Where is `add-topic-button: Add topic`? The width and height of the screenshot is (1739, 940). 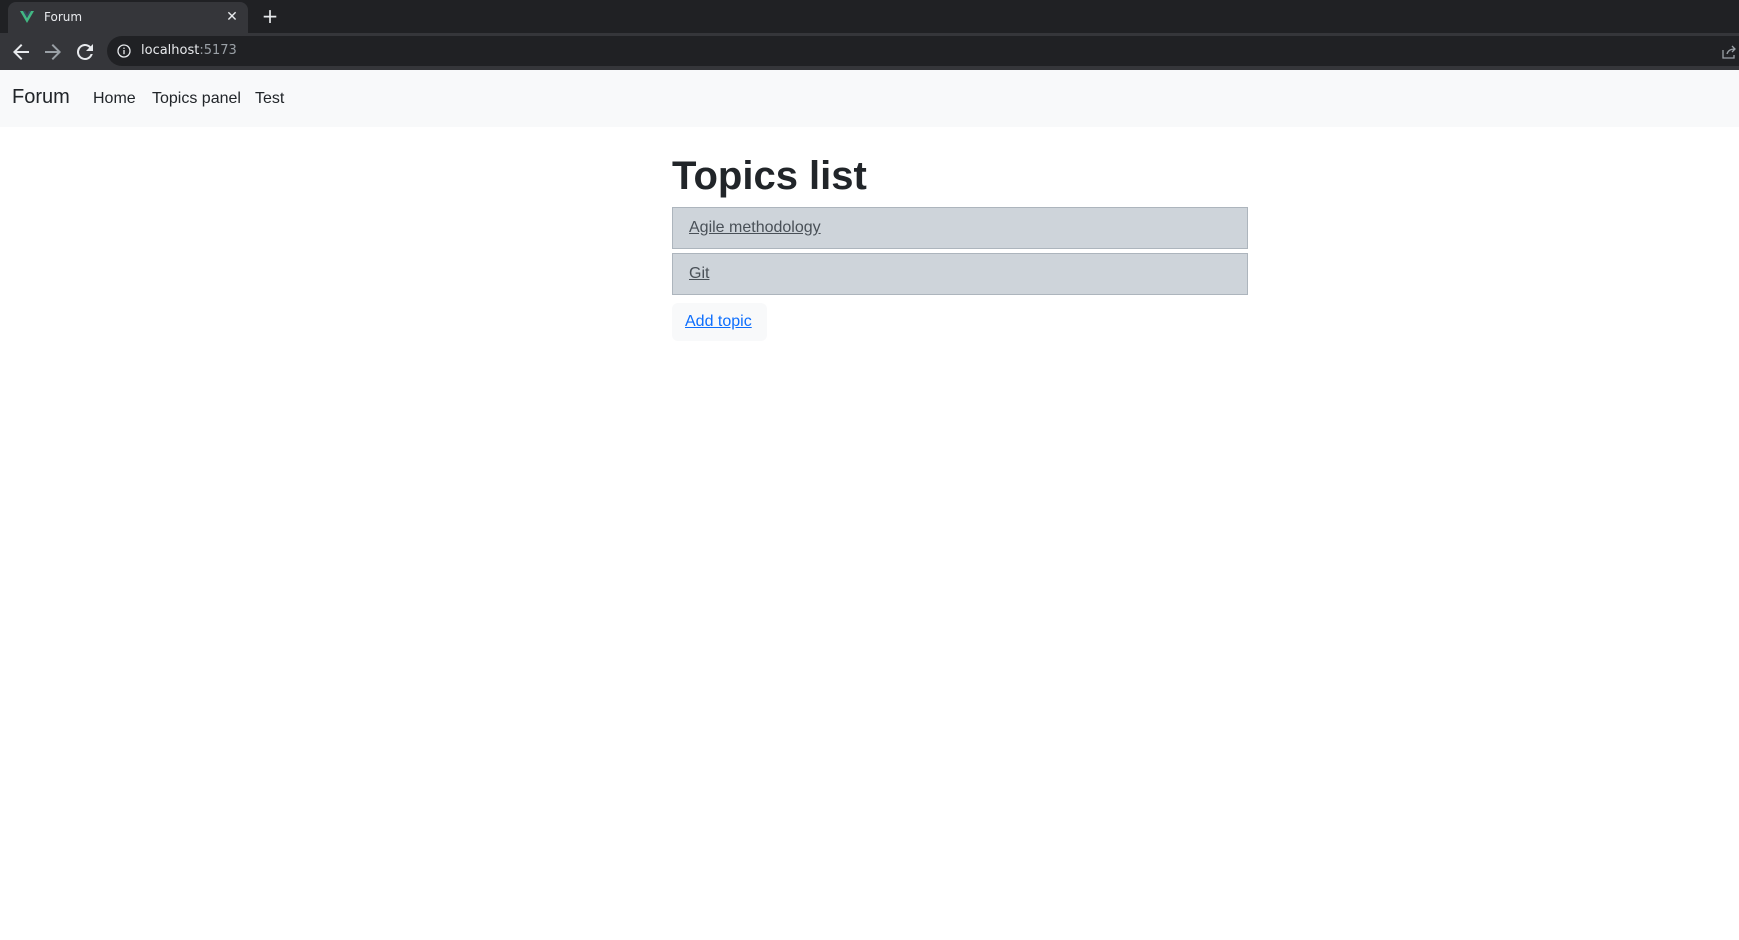
add-topic-button: Add topic is located at coordinates (719, 322).